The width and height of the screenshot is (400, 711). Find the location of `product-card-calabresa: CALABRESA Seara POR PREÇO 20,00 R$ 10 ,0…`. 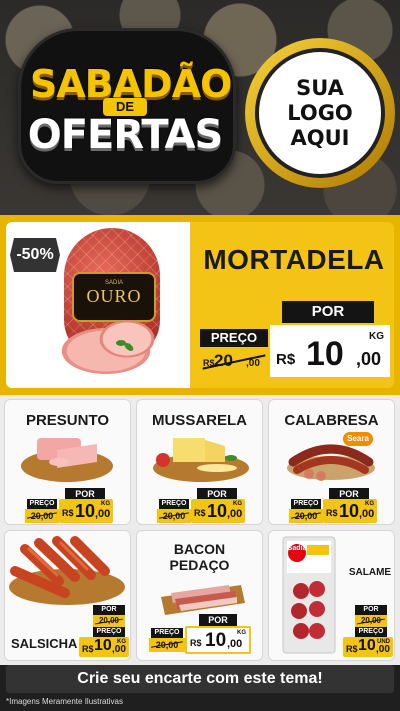

product-card-calabresa: CALABRESA Seara POR PREÇO 20,00 R$ 10 ,0… is located at coordinates (331, 462).